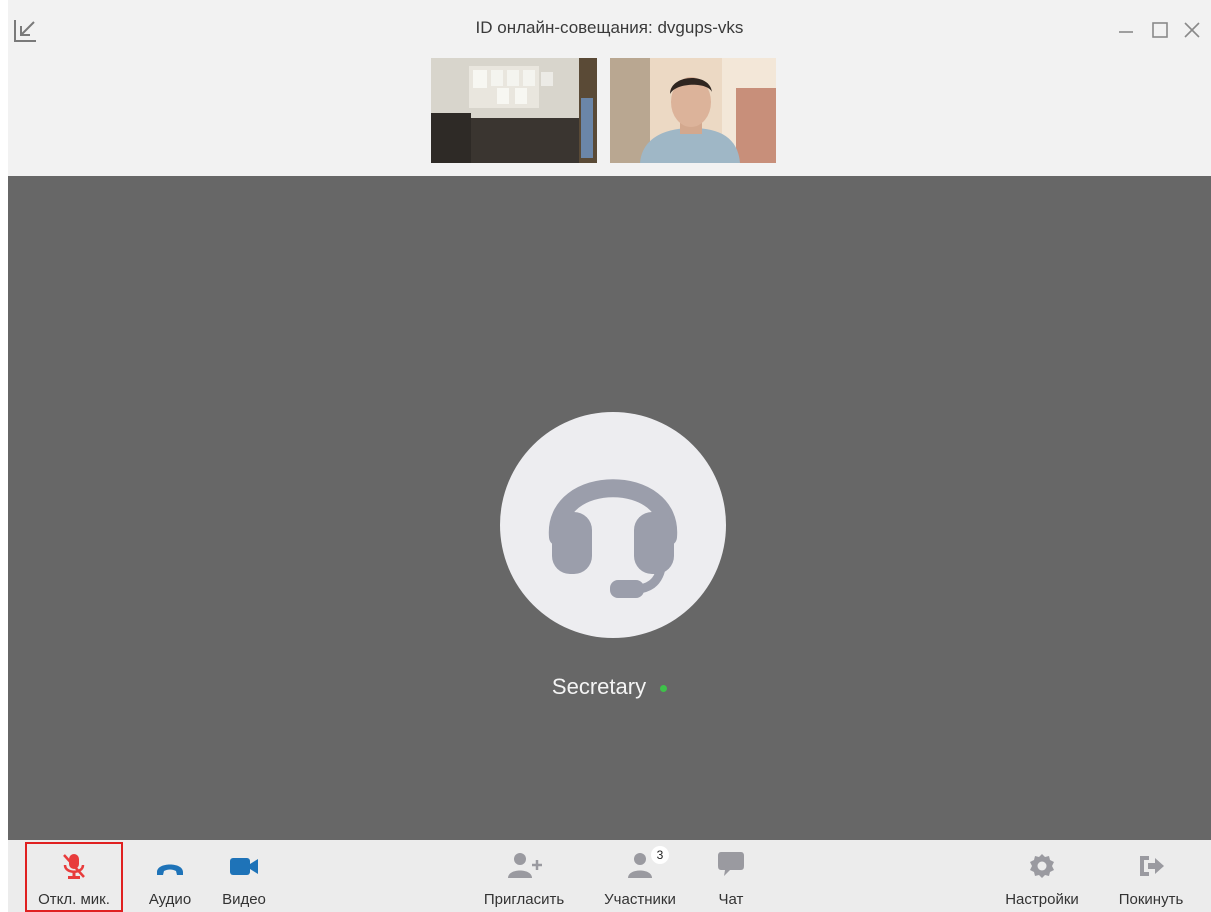 The image size is (1211, 912). What do you see at coordinates (244, 866) in the screenshot?
I see `camera-icon` at bounding box center [244, 866].